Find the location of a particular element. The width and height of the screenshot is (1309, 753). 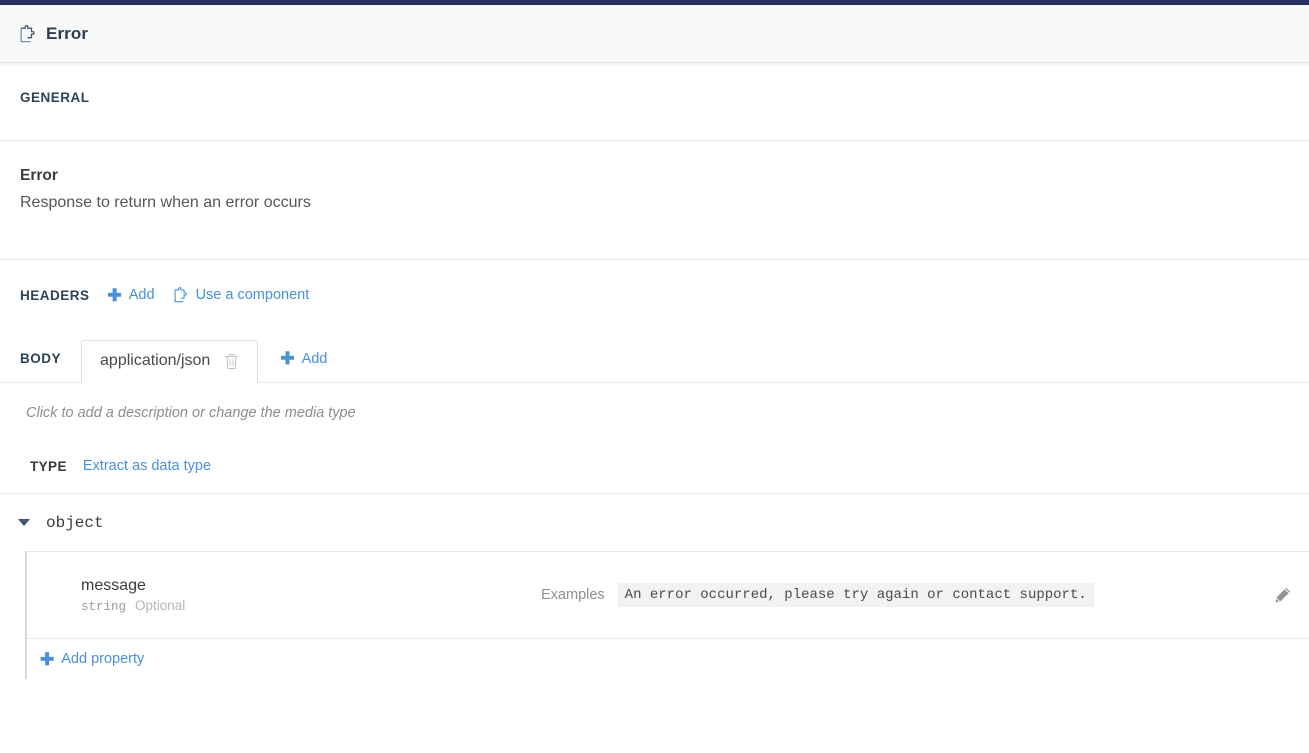

add-body-media-type-button: ✚ Add is located at coordinates (303, 366).